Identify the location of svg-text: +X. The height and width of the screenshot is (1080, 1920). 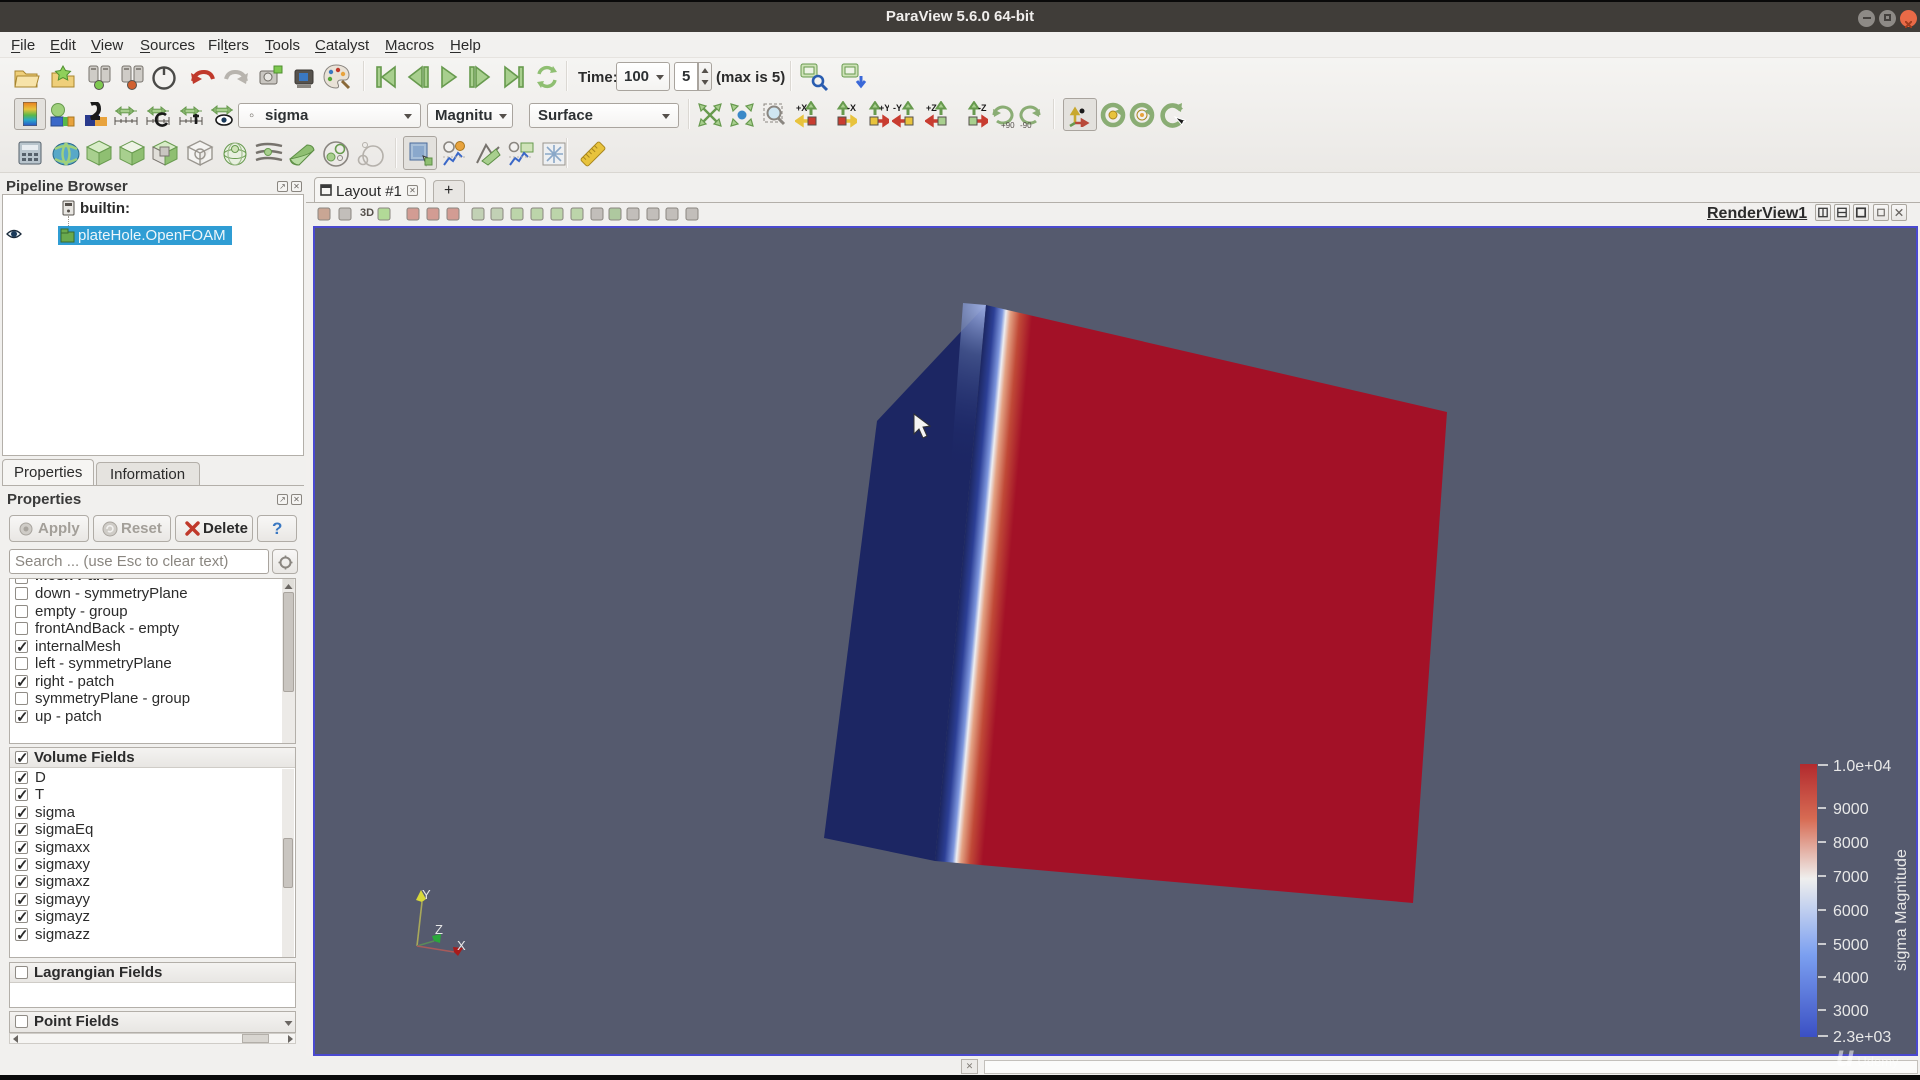
(801, 108).